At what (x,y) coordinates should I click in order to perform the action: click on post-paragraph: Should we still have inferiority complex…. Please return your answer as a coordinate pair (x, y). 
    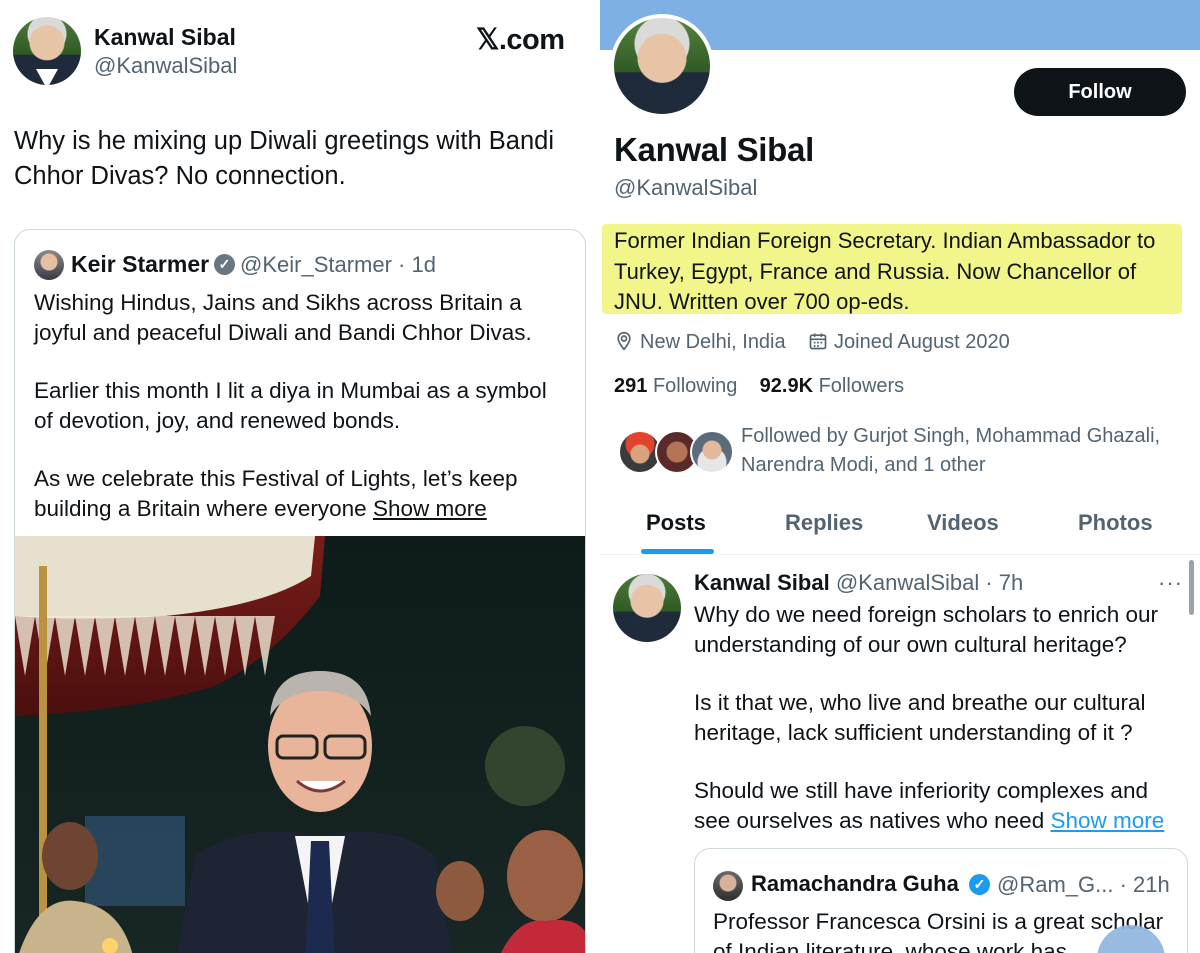
    Looking at the image, I should click on (929, 805).